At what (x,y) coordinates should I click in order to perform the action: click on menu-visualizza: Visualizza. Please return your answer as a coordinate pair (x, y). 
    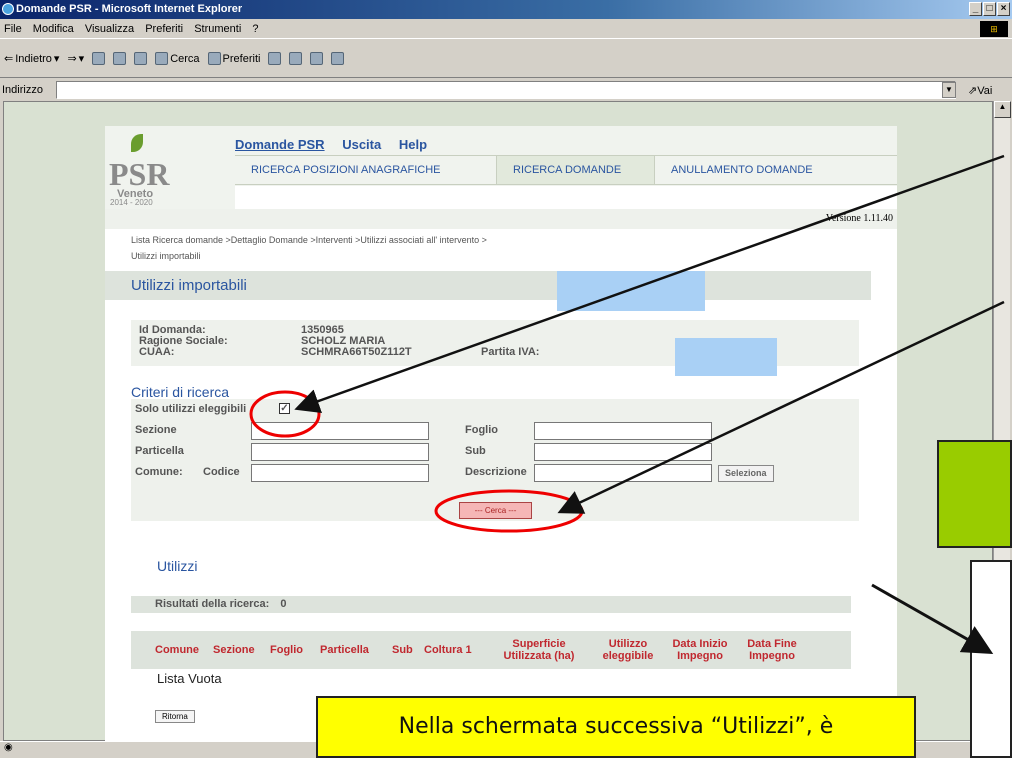
    Looking at the image, I should click on (109, 29).